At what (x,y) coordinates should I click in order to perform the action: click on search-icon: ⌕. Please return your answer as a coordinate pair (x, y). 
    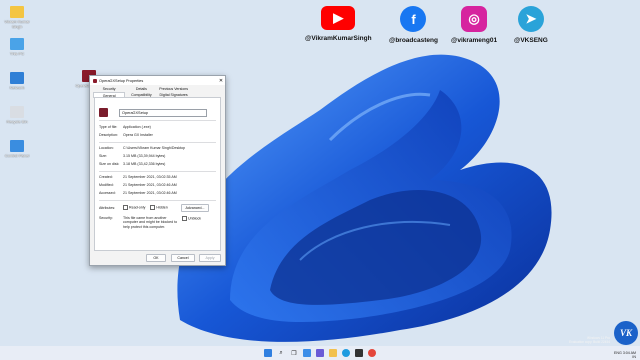
    Looking at the image, I should click on (281, 353).